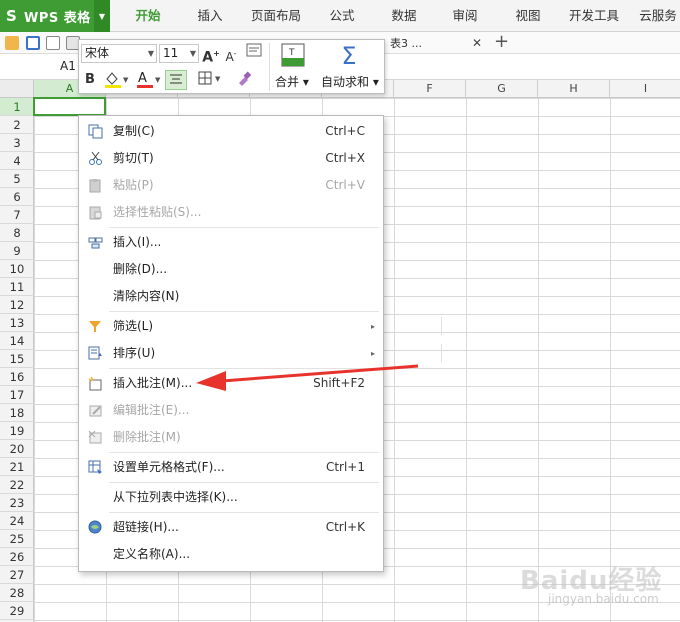 The height and width of the screenshot is (622, 680). What do you see at coordinates (465, 16) in the screenshot?
I see `tab-review: 审阅` at bounding box center [465, 16].